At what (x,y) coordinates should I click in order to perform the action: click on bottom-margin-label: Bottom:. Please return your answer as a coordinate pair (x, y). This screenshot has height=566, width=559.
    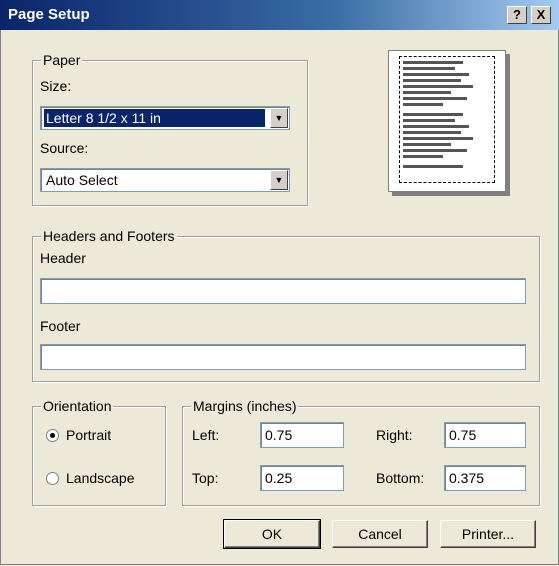
    Looking at the image, I should click on (400, 478).